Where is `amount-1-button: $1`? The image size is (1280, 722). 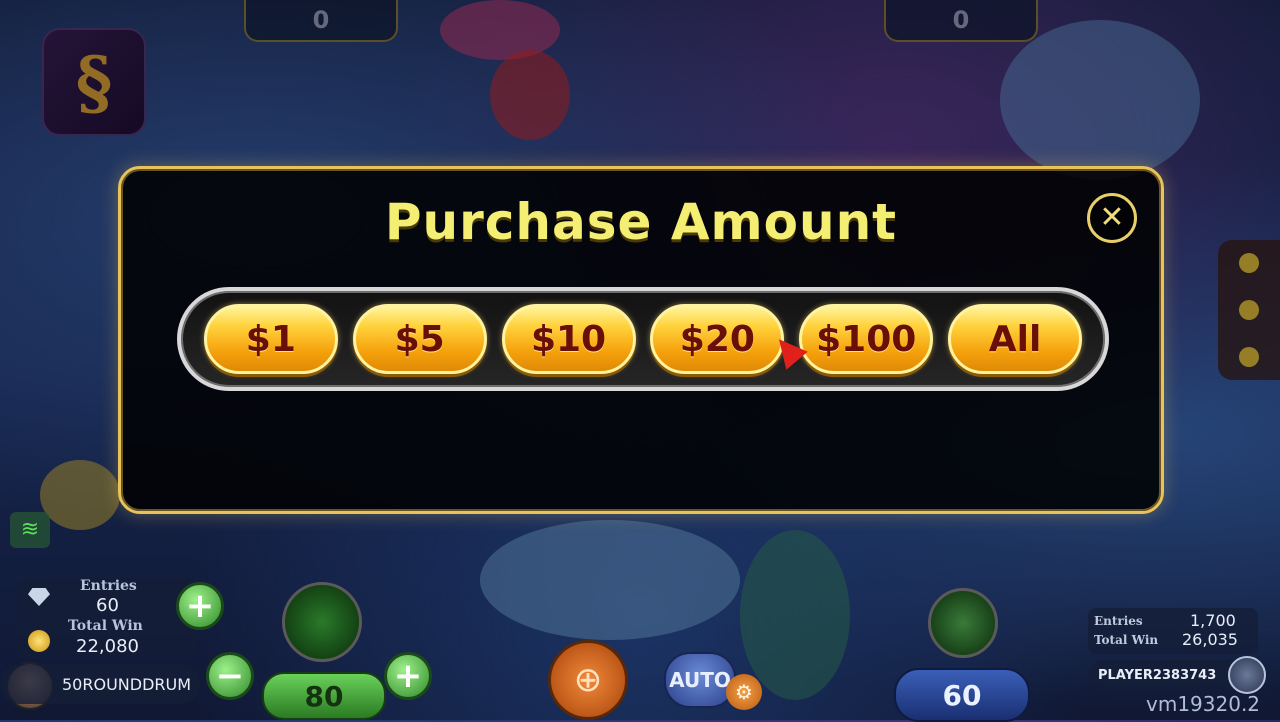
amount-1-button: $1 is located at coordinates (270, 339).